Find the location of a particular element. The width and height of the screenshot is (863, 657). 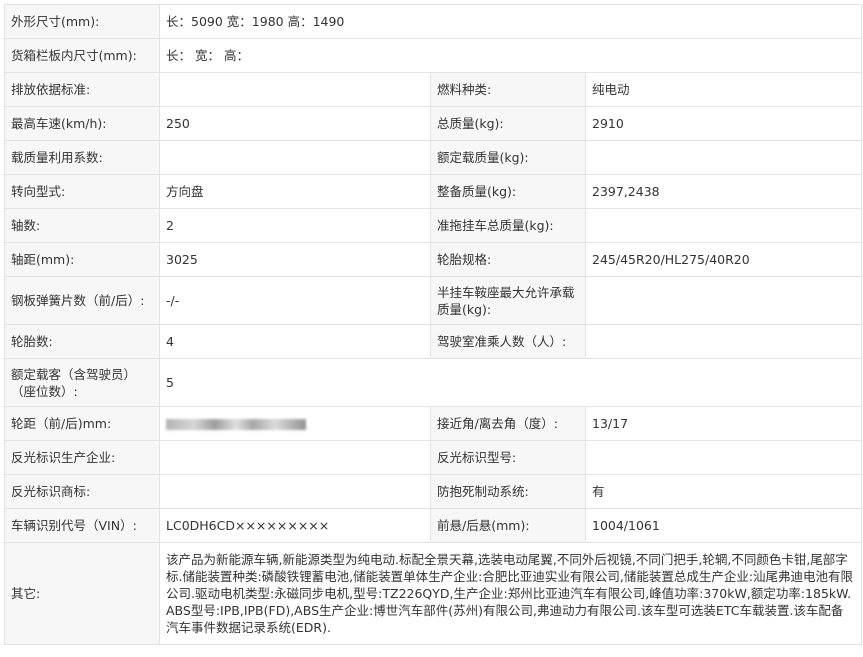

seats-label: 额定载客（含驾驶员）（座位数）: is located at coordinates (82, 382).